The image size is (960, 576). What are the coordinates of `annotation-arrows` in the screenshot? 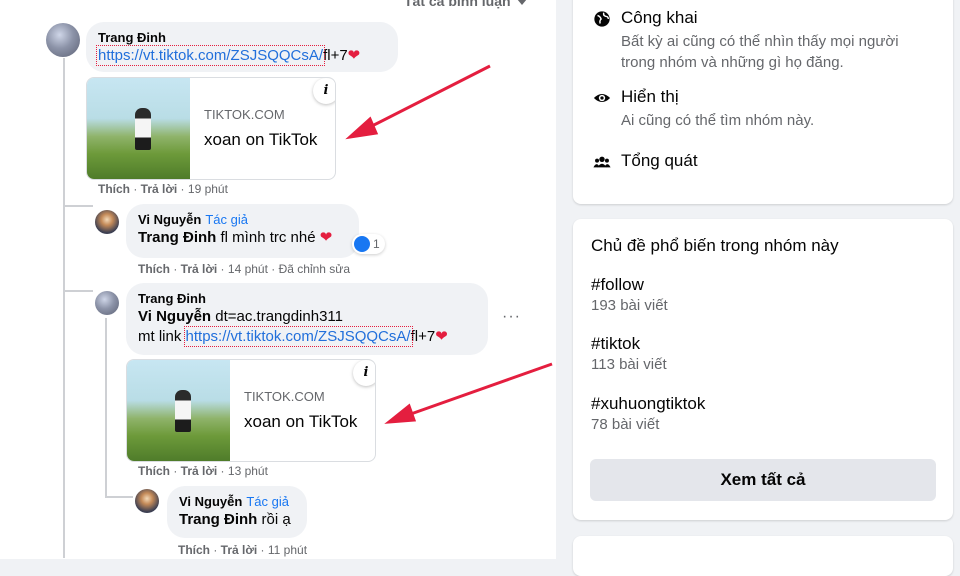 It's located at (449, 244).